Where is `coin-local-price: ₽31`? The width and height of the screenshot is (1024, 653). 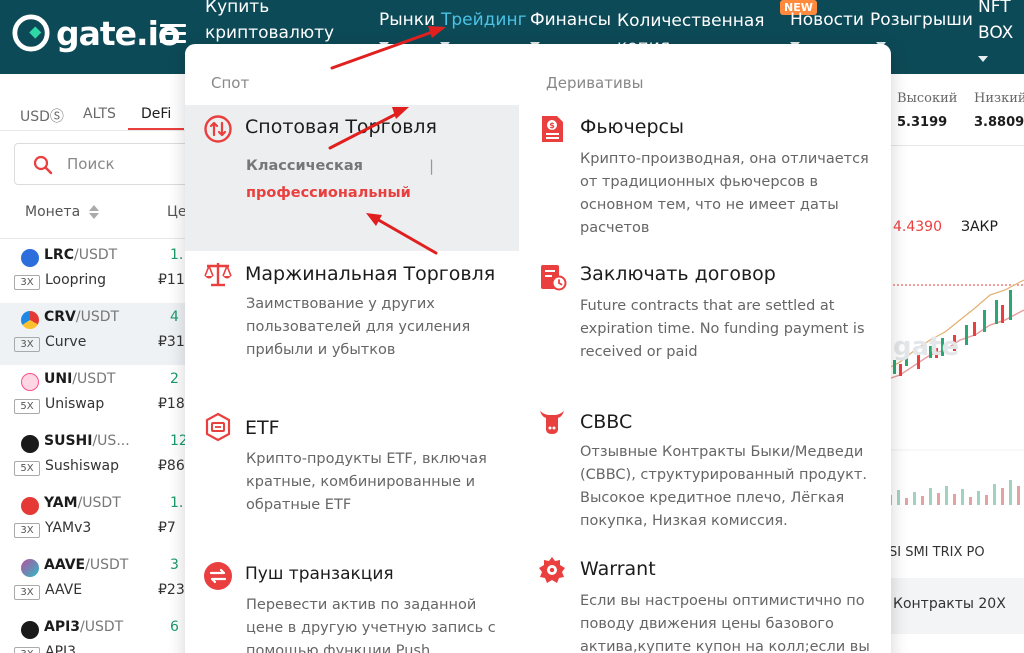
coin-local-price: ₽31 is located at coordinates (171, 342).